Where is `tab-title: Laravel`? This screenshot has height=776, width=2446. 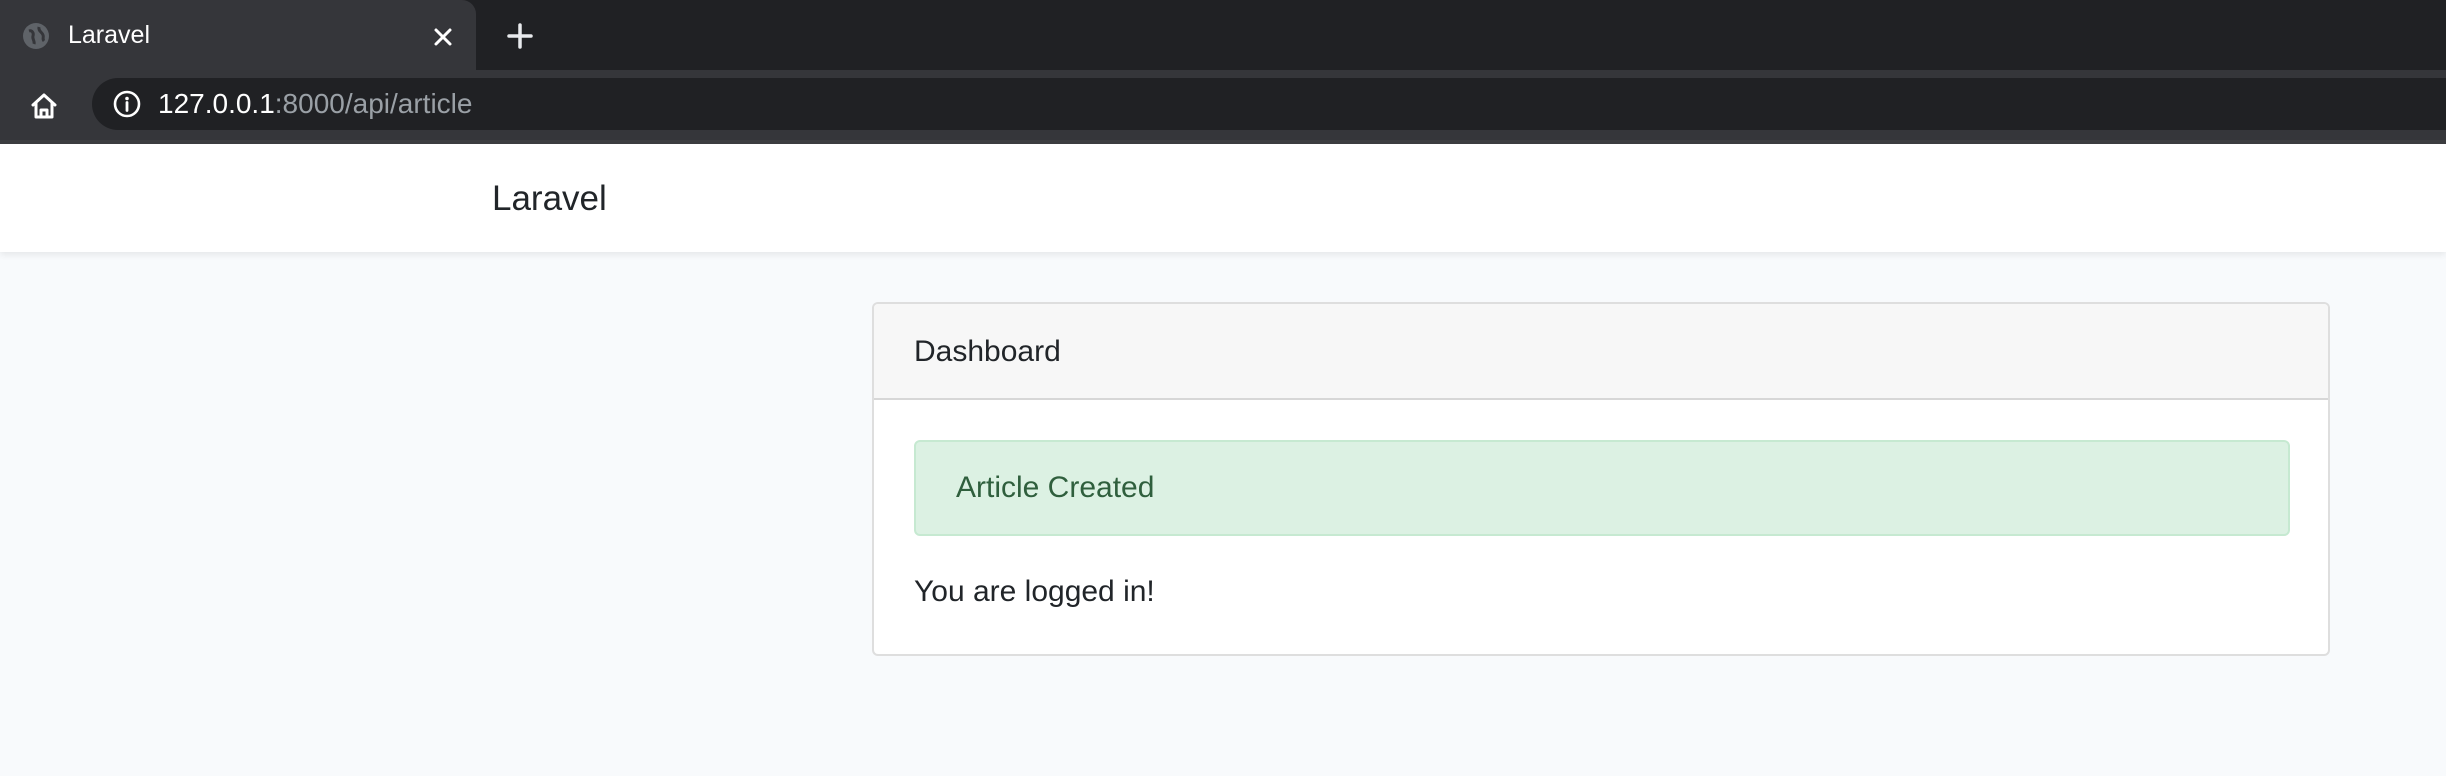 tab-title: Laravel is located at coordinates (109, 35).